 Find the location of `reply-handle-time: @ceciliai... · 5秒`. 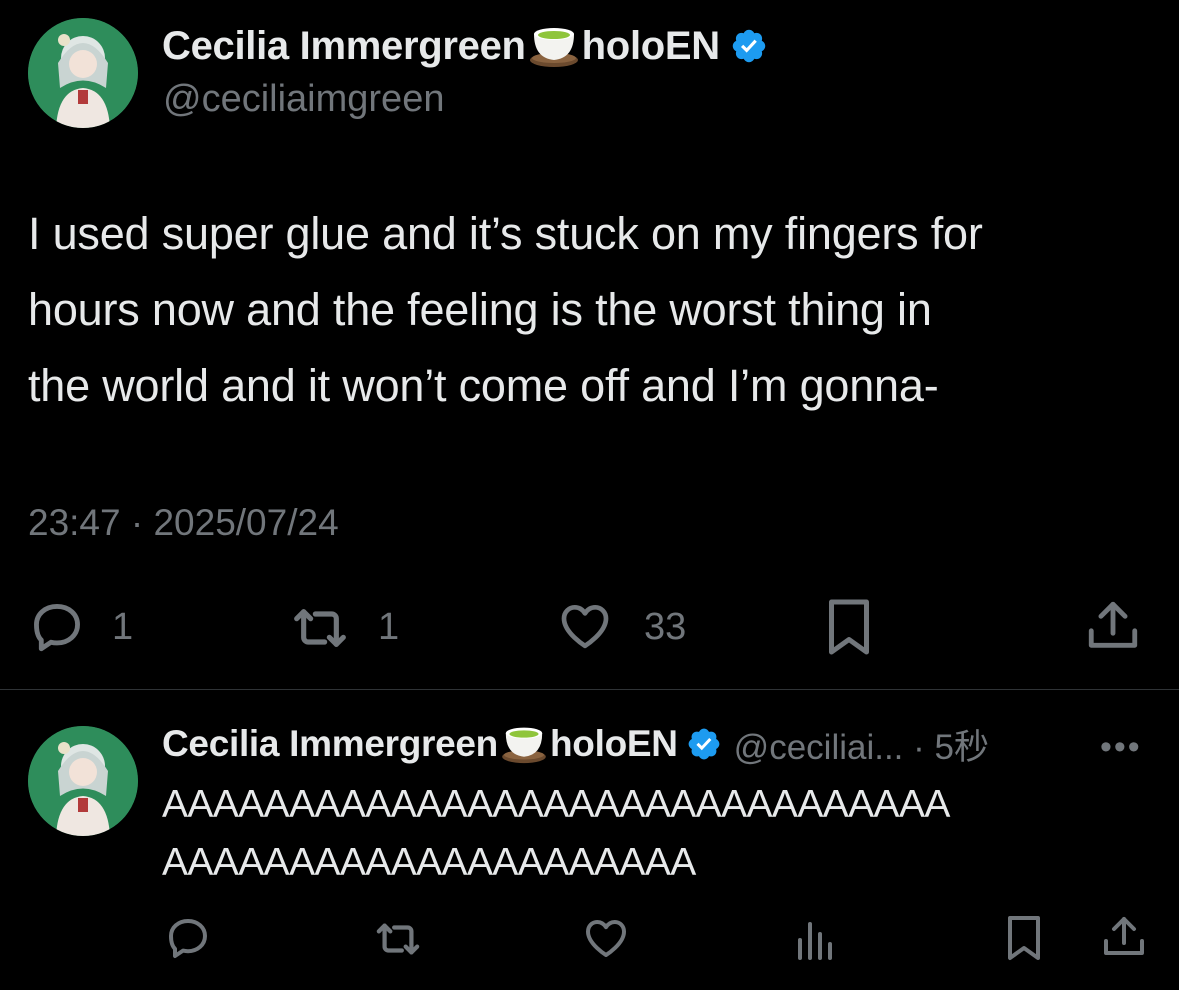

reply-handle-time: @ceciliai... · 5秒 is located at coordinates (861, 747).